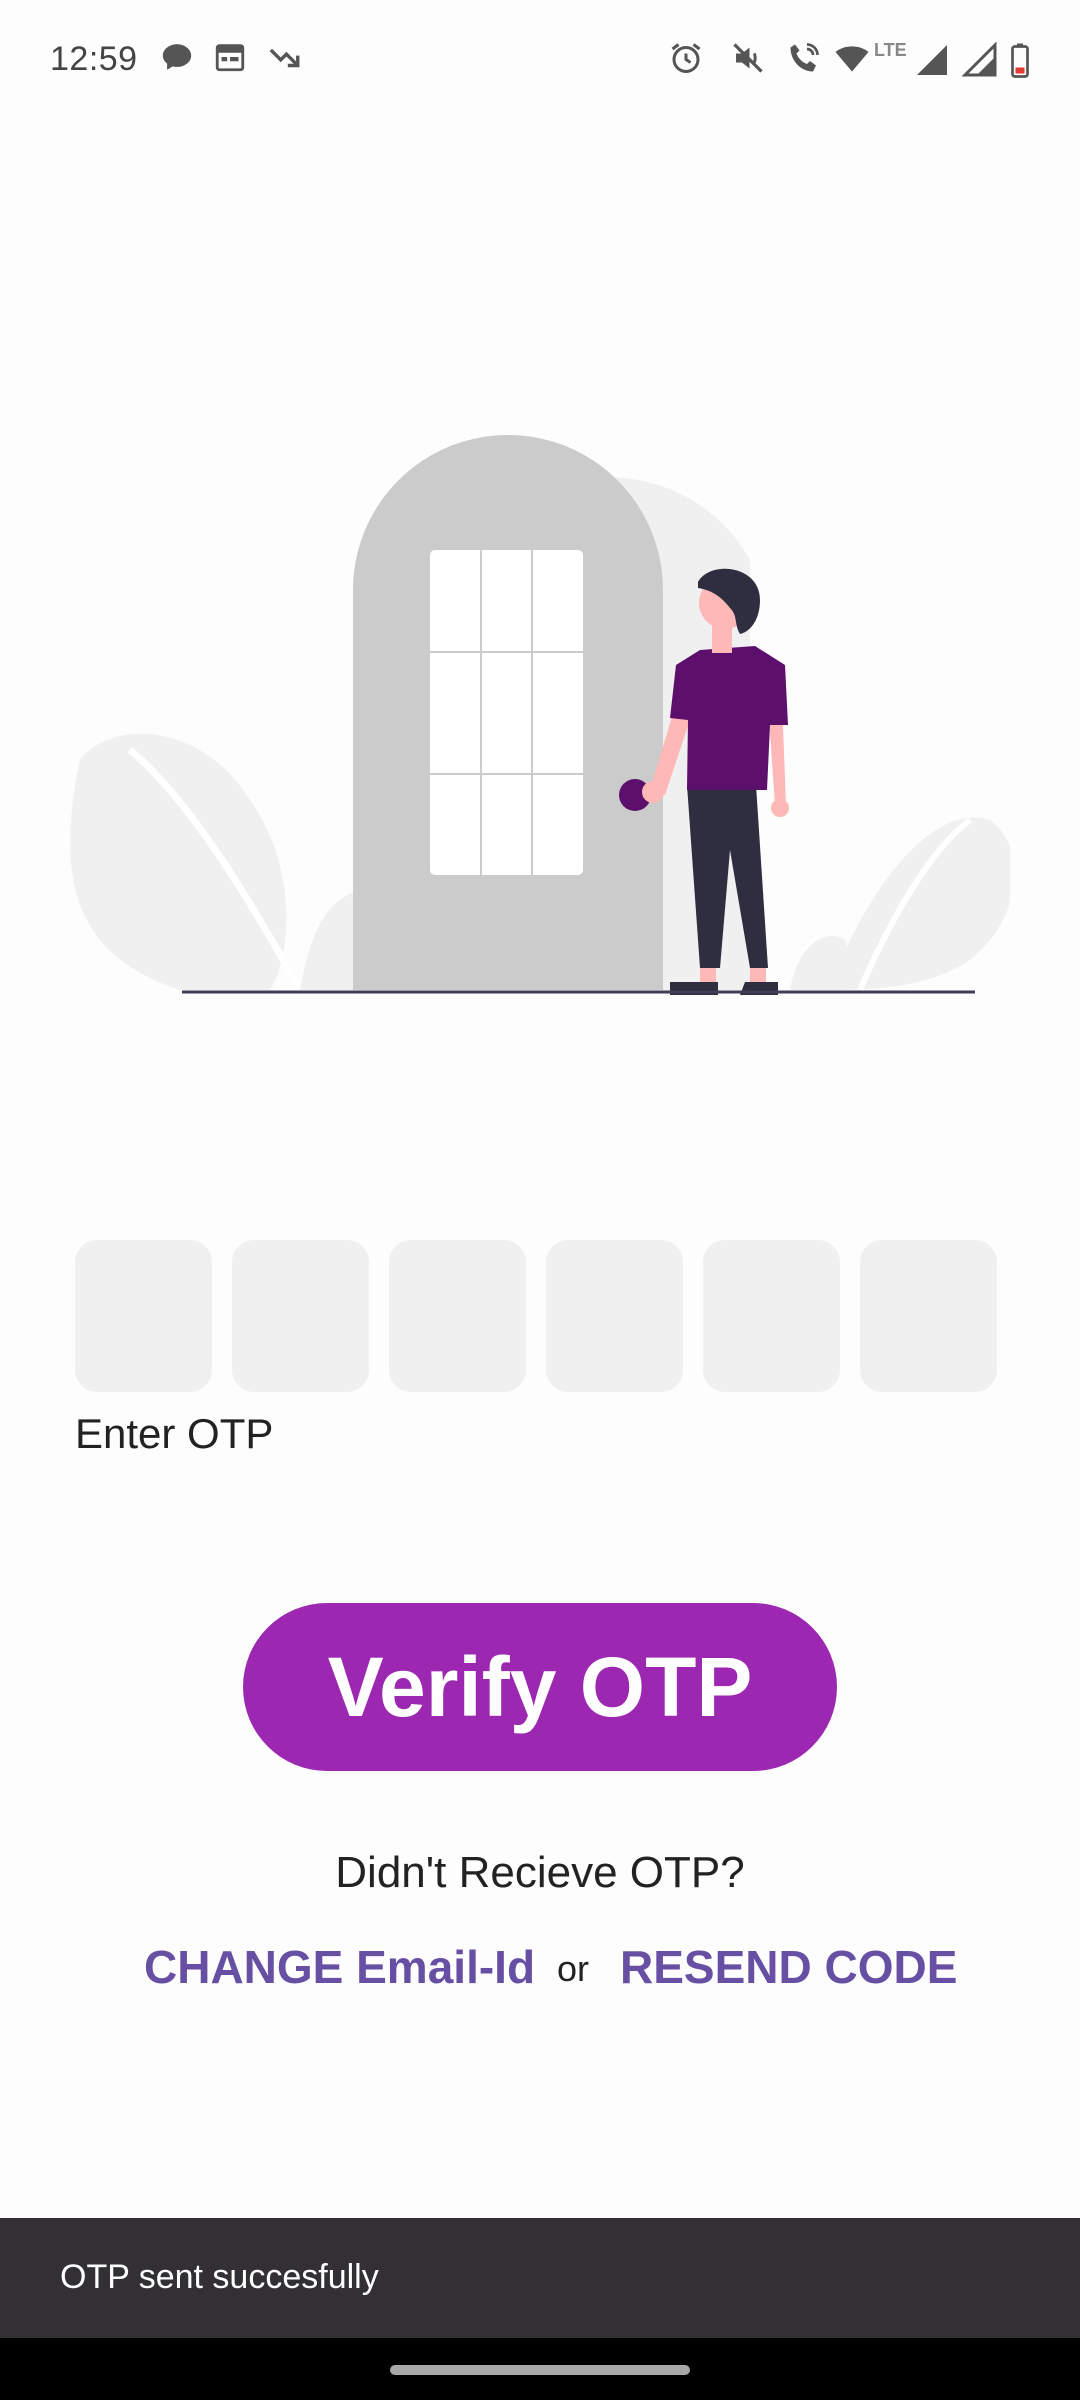 The image size is (1080, 2400). Describe the element at coordinates (540, 1687) in the screenshot. I see `verify-otp-button: Verify OTP` at that location.